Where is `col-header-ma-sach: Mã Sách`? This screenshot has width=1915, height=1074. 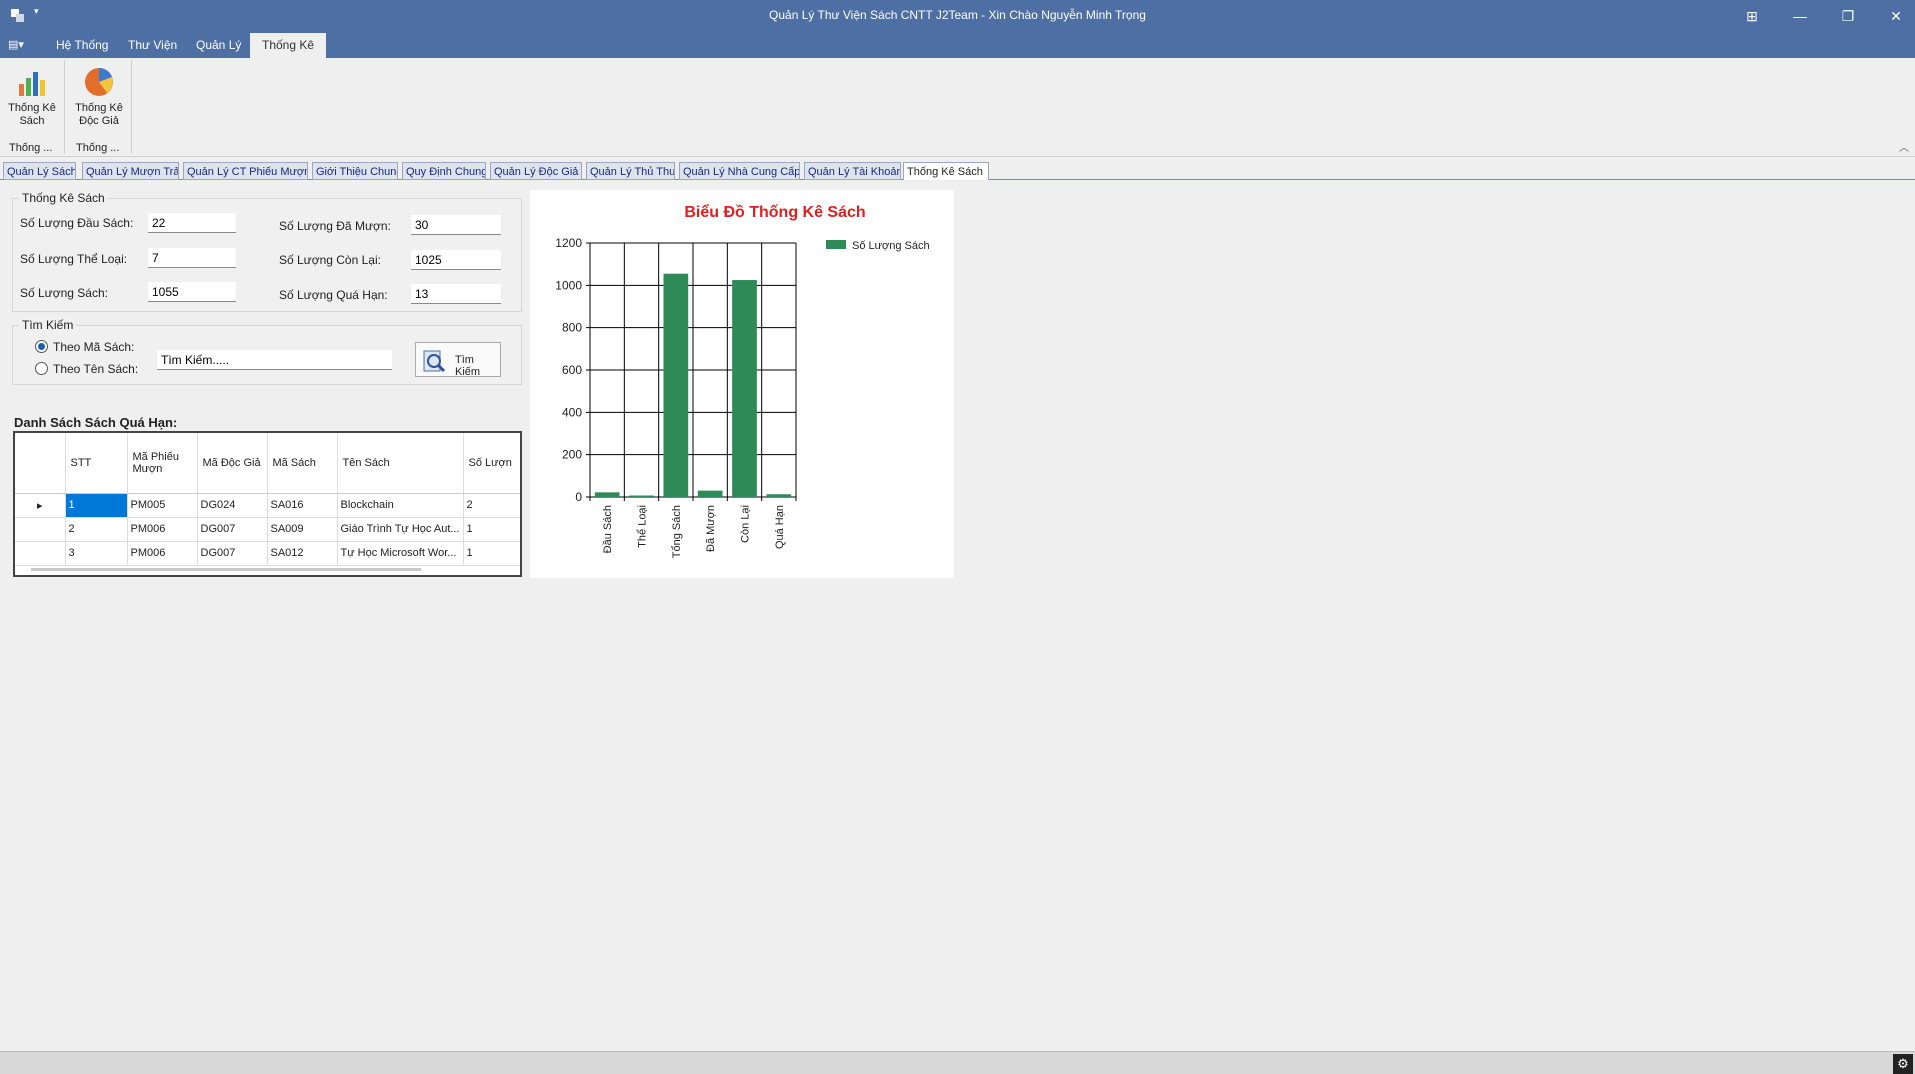
col-header-ma-sach: Mã Sách is located at coordinates (302, 463).